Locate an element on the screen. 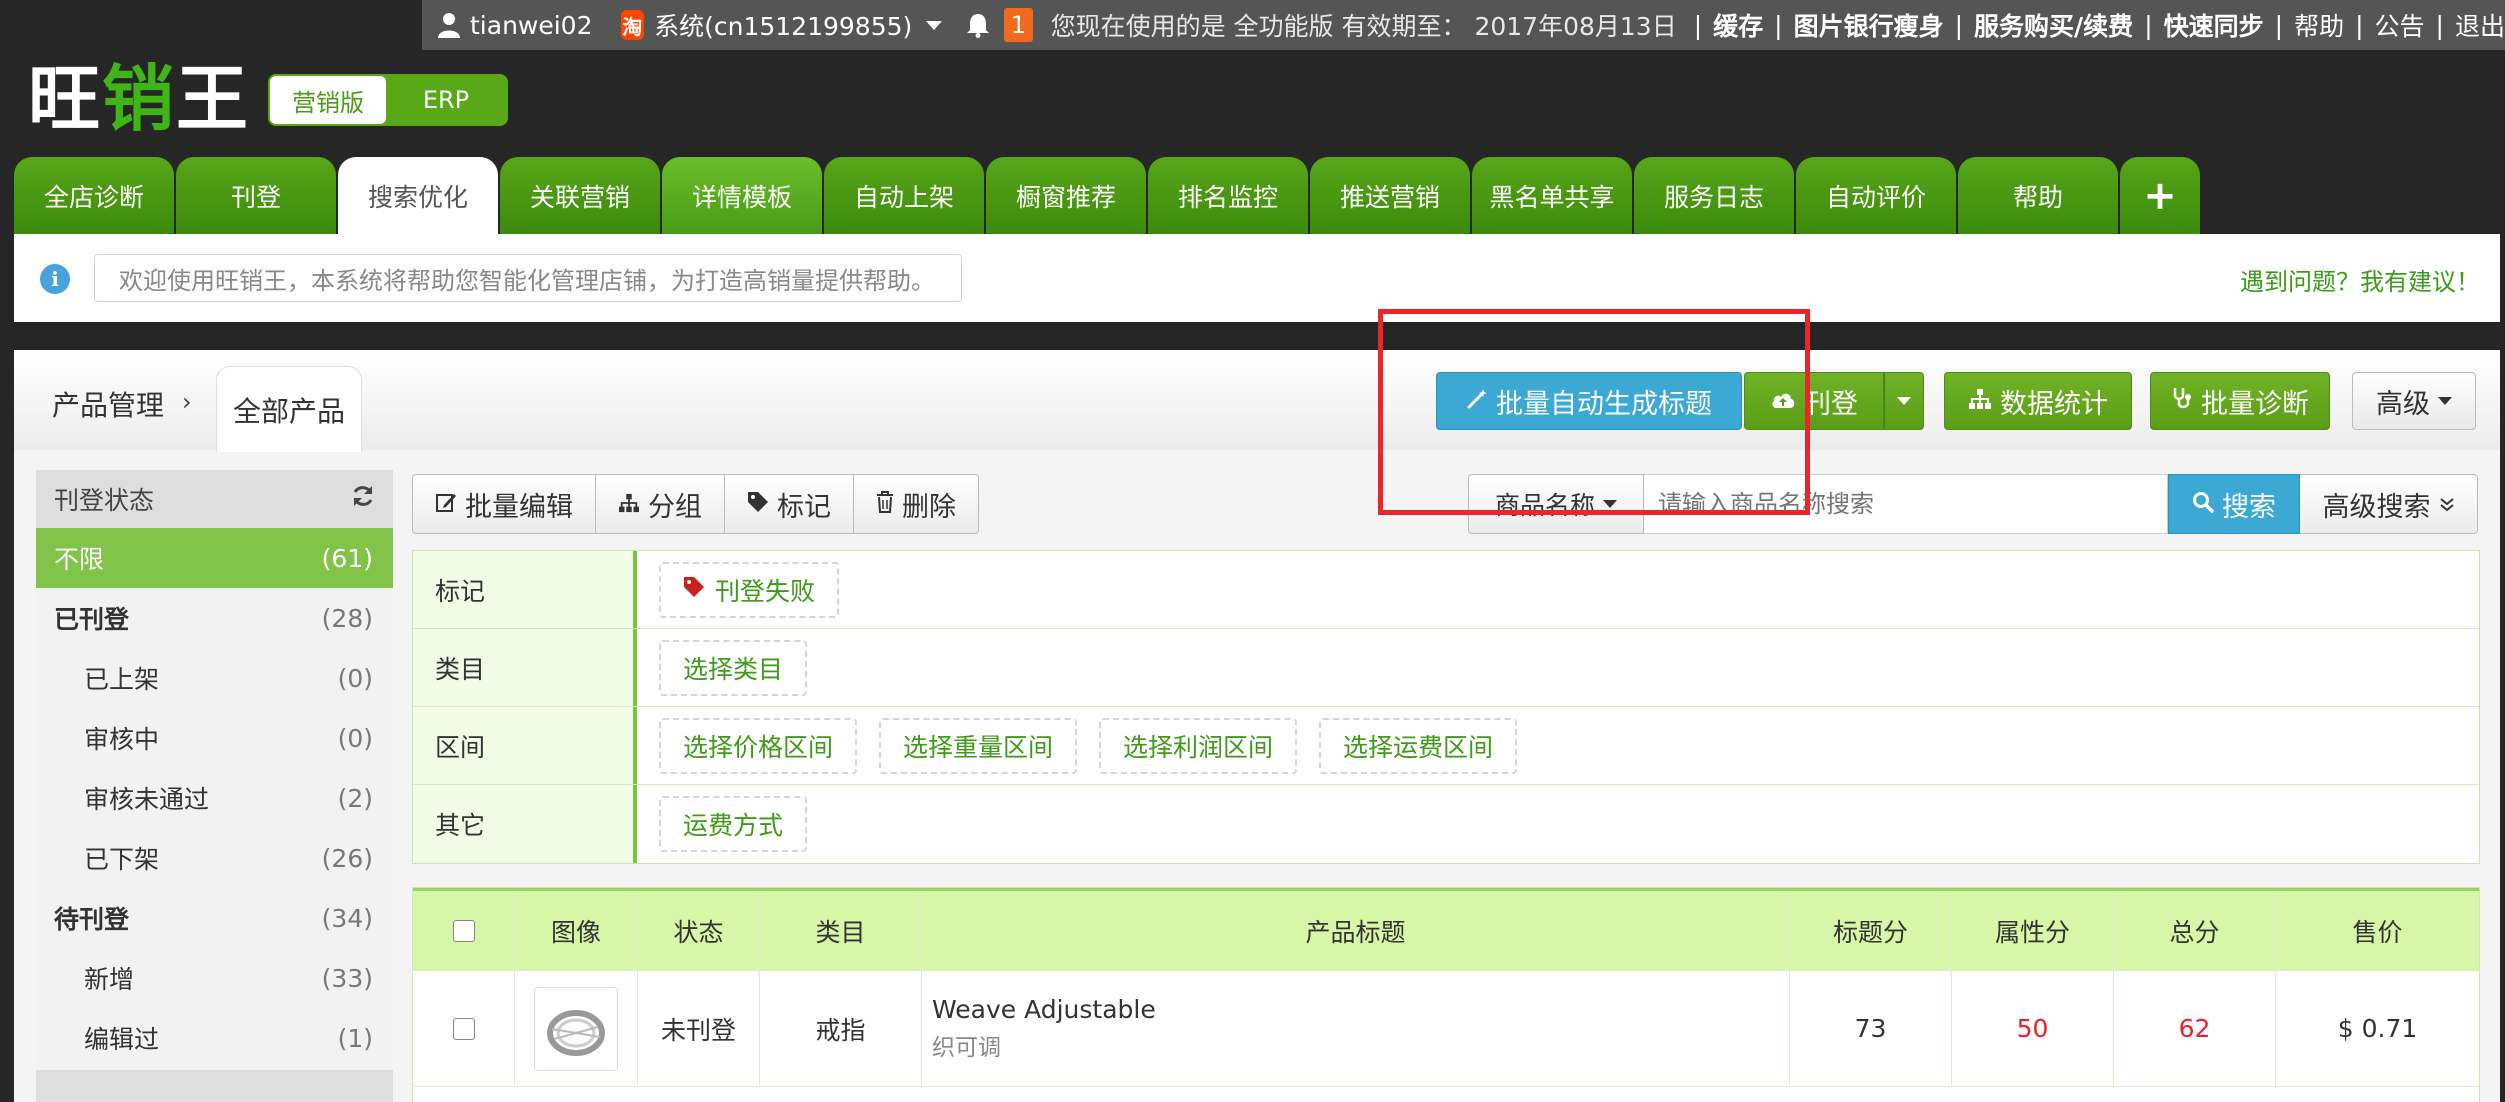  header-price: 售价 is located at coordinates (2377, 930).